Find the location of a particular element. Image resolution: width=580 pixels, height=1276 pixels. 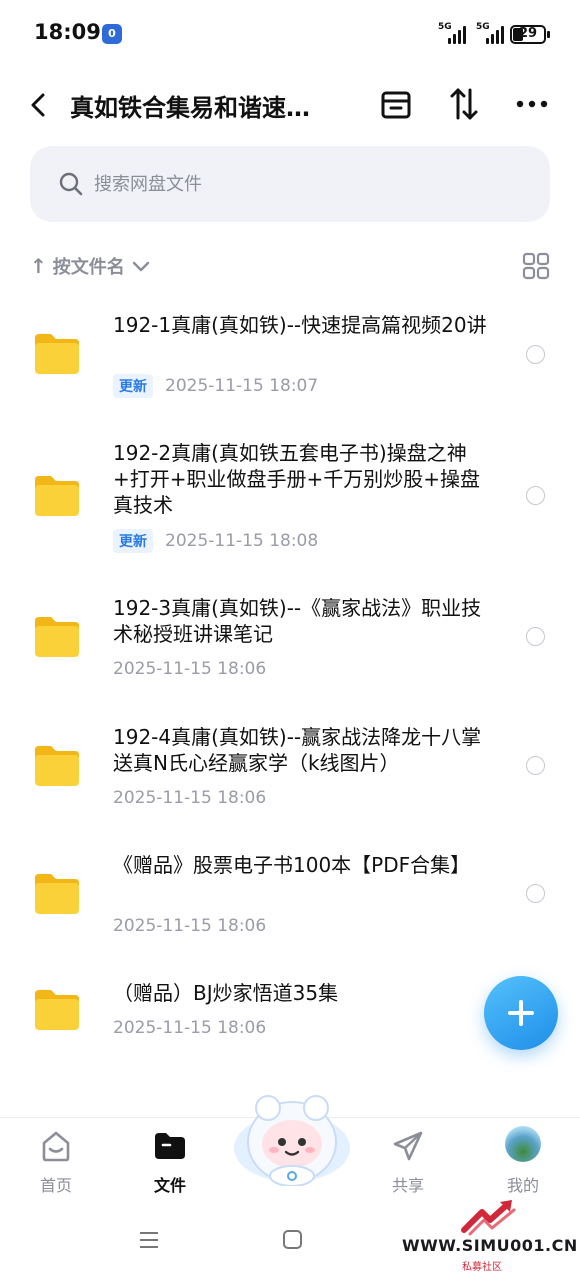

nav-home-label: 首页 is located at coordinates (55, 1185).